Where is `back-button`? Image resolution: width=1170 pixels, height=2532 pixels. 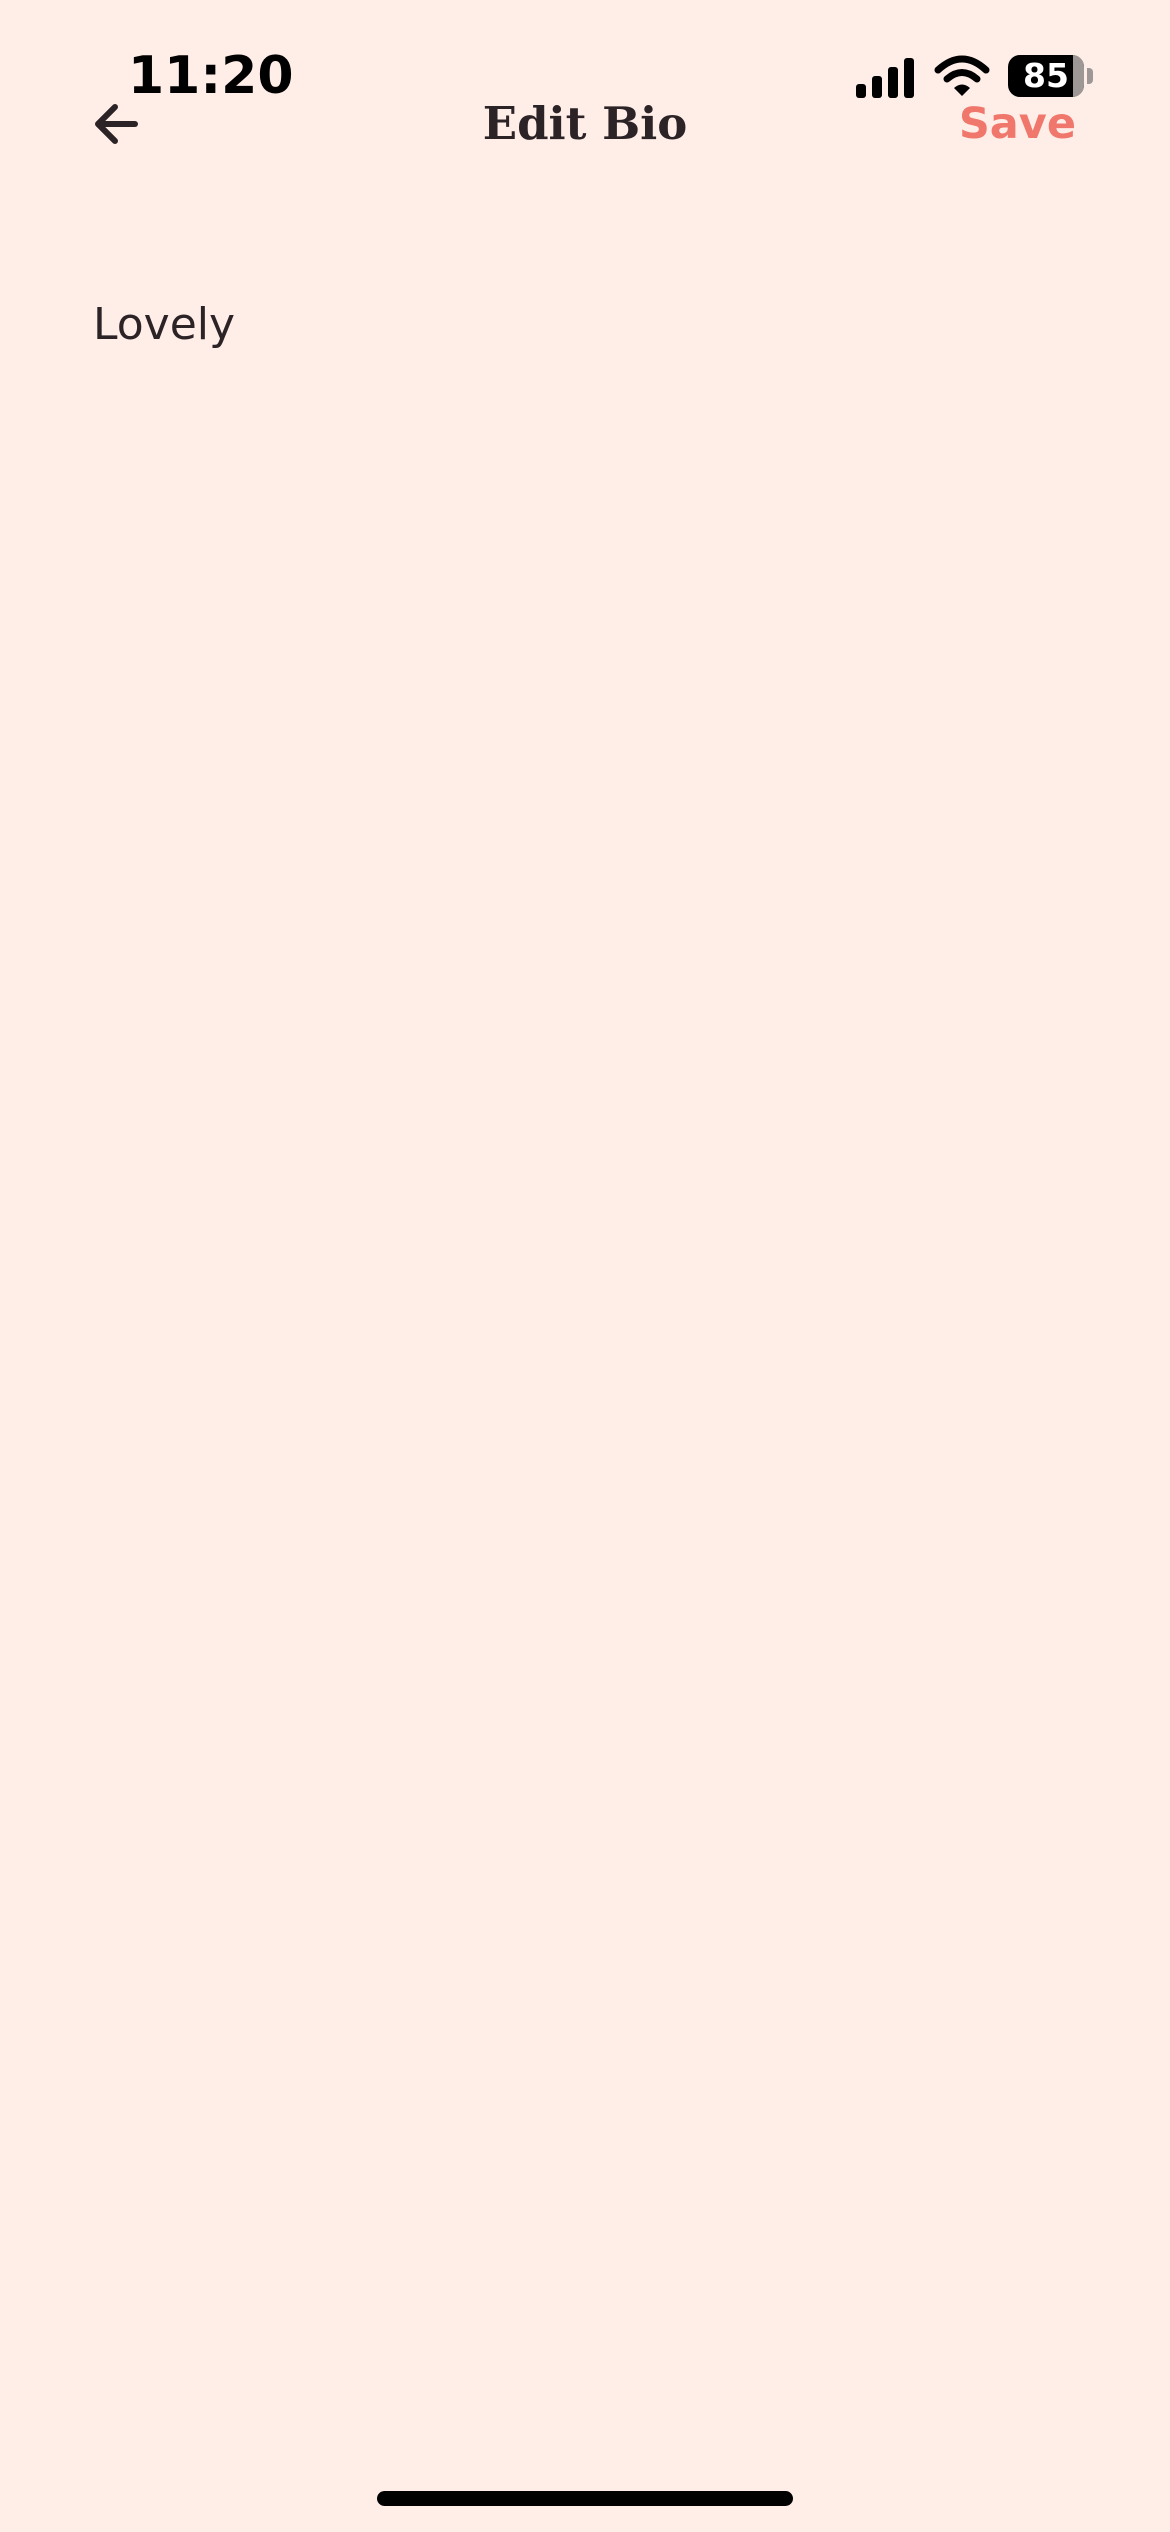 back-button is located at coordinates (116, 124).